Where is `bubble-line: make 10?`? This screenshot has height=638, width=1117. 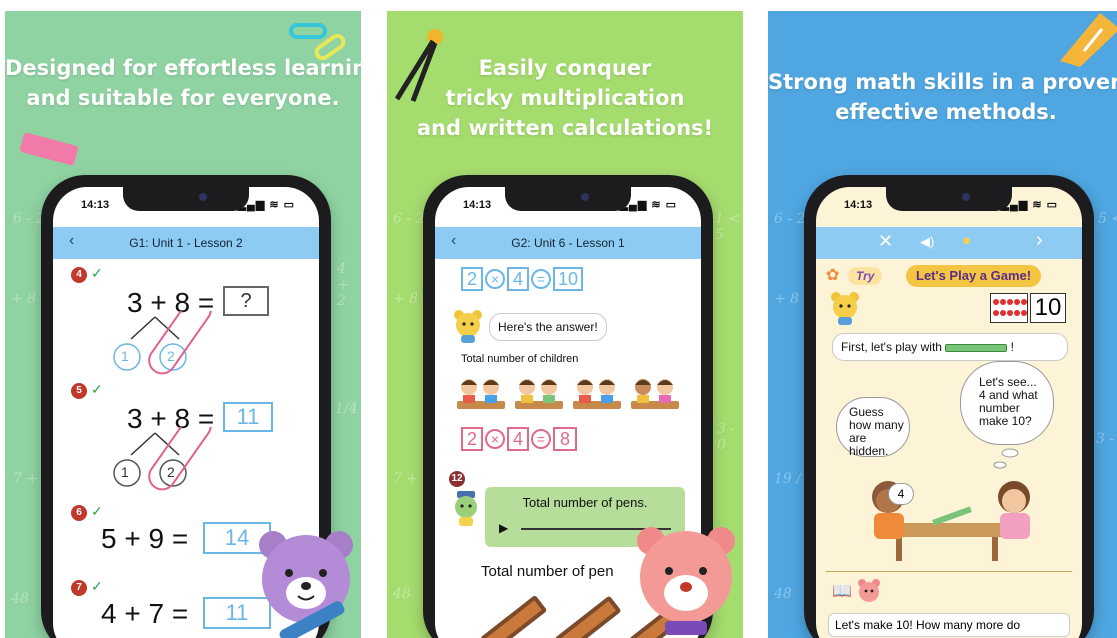
bubble-line: make 10? is located at coordinates (1005, 421).